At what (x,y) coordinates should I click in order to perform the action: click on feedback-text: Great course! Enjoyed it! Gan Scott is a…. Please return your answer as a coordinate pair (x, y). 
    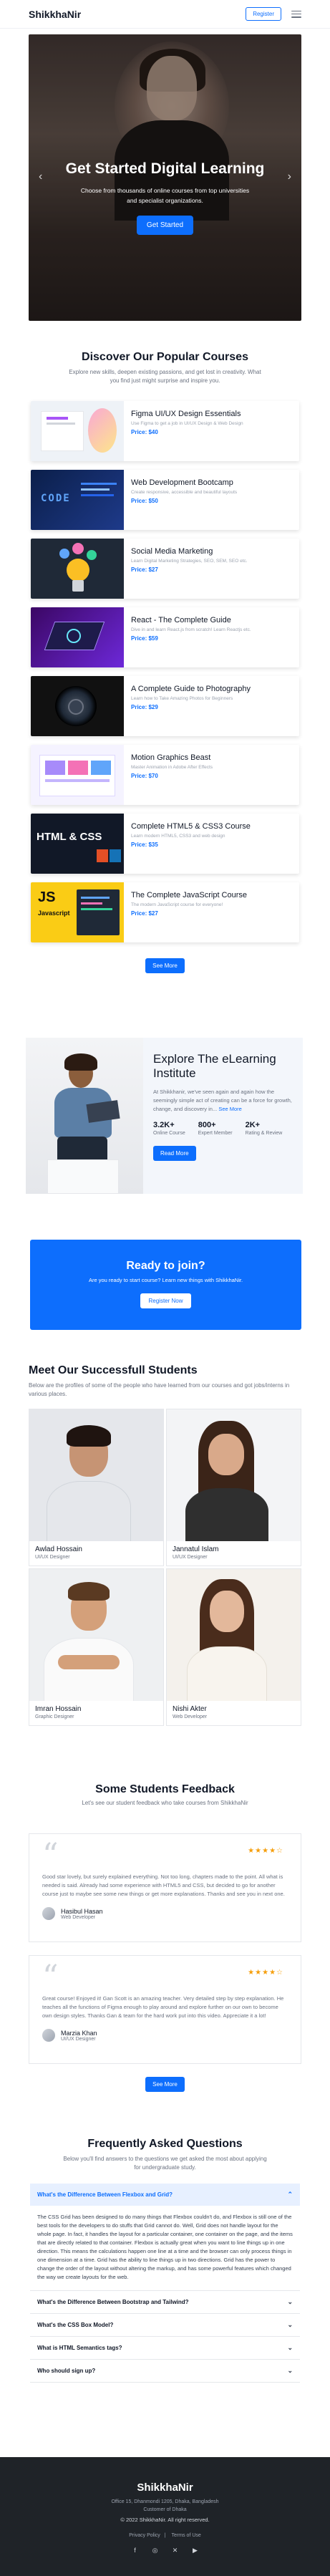
    Looking at the image, I should click on (163, 2007).